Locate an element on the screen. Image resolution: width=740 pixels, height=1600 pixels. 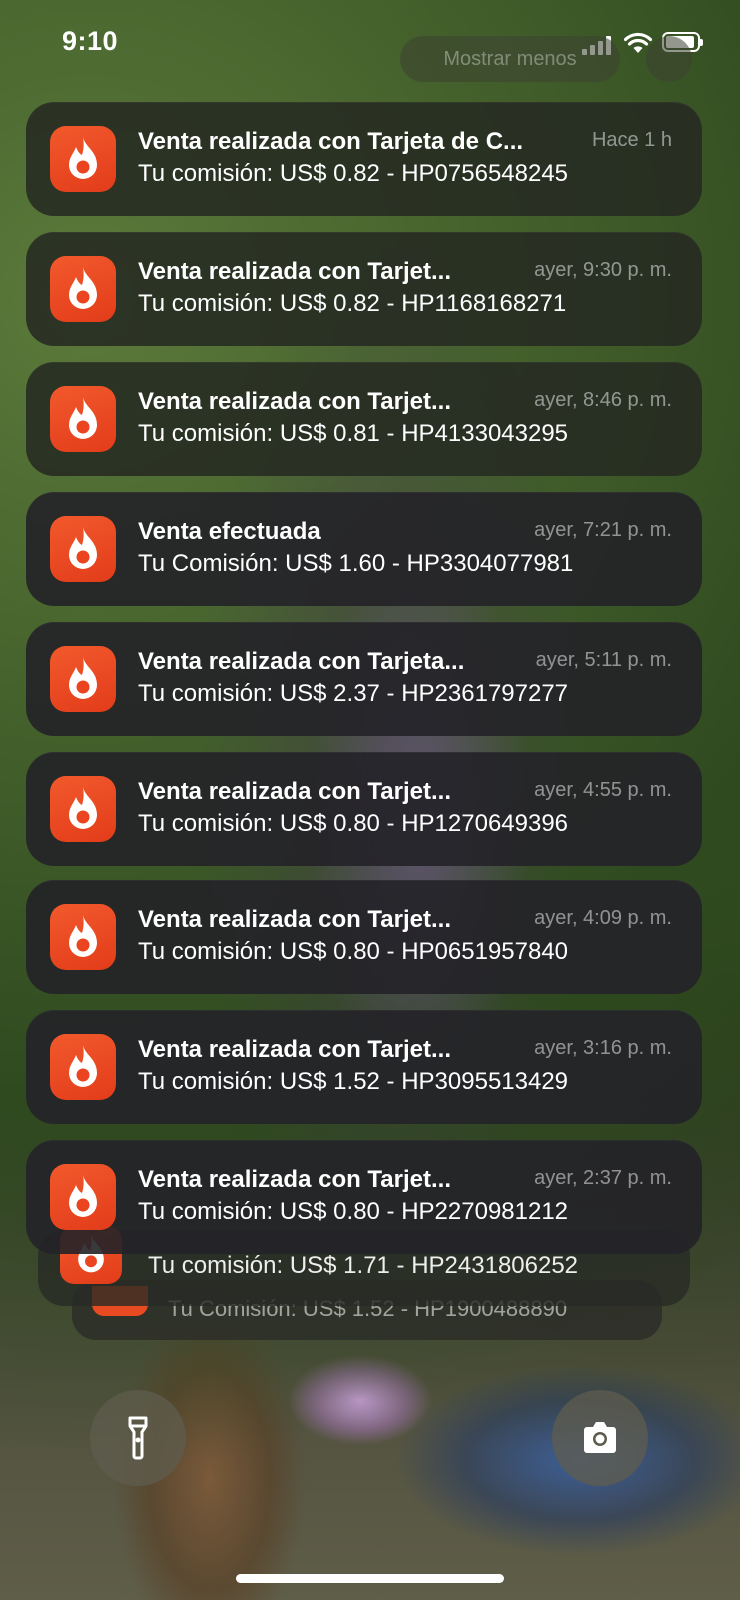
notification-body: Tu comisión: US$ 1.71 - HP2431806252 is located at coordinates (363, 1265).